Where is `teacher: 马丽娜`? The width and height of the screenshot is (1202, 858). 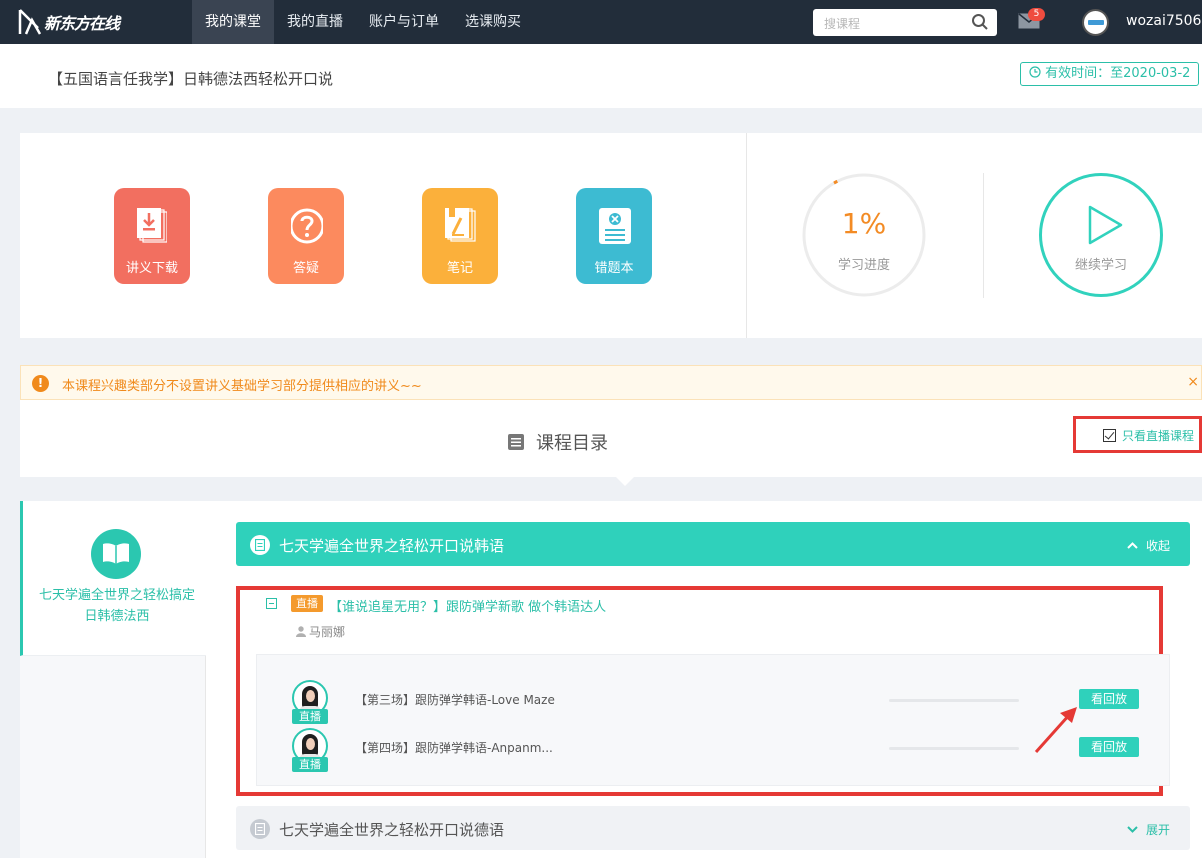 teacher: 马丽娜 is located at coordinates (320, 631).